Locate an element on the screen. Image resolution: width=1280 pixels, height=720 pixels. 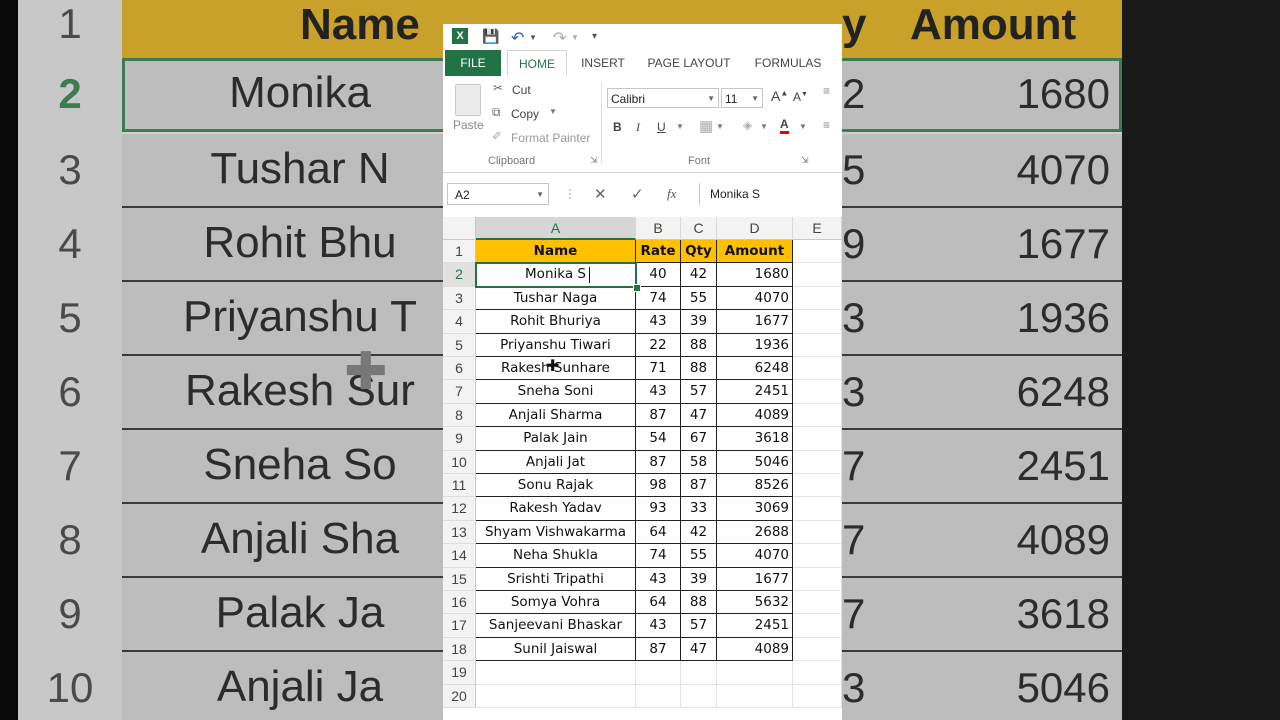
formula-input: Monika S is located at coordinates (770, 194).